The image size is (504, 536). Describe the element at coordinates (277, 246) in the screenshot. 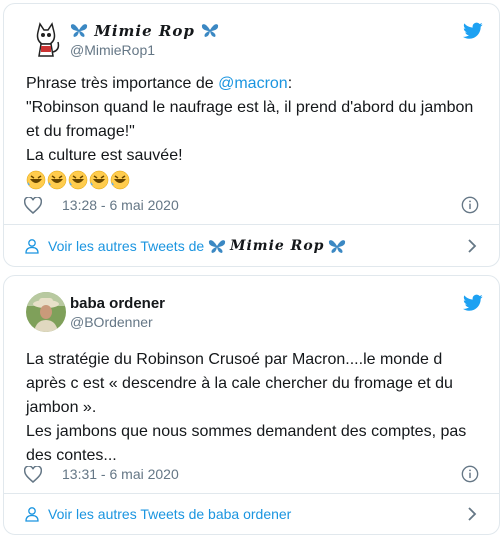

I see `see-more-user-name: Mimie Rop` at that location.